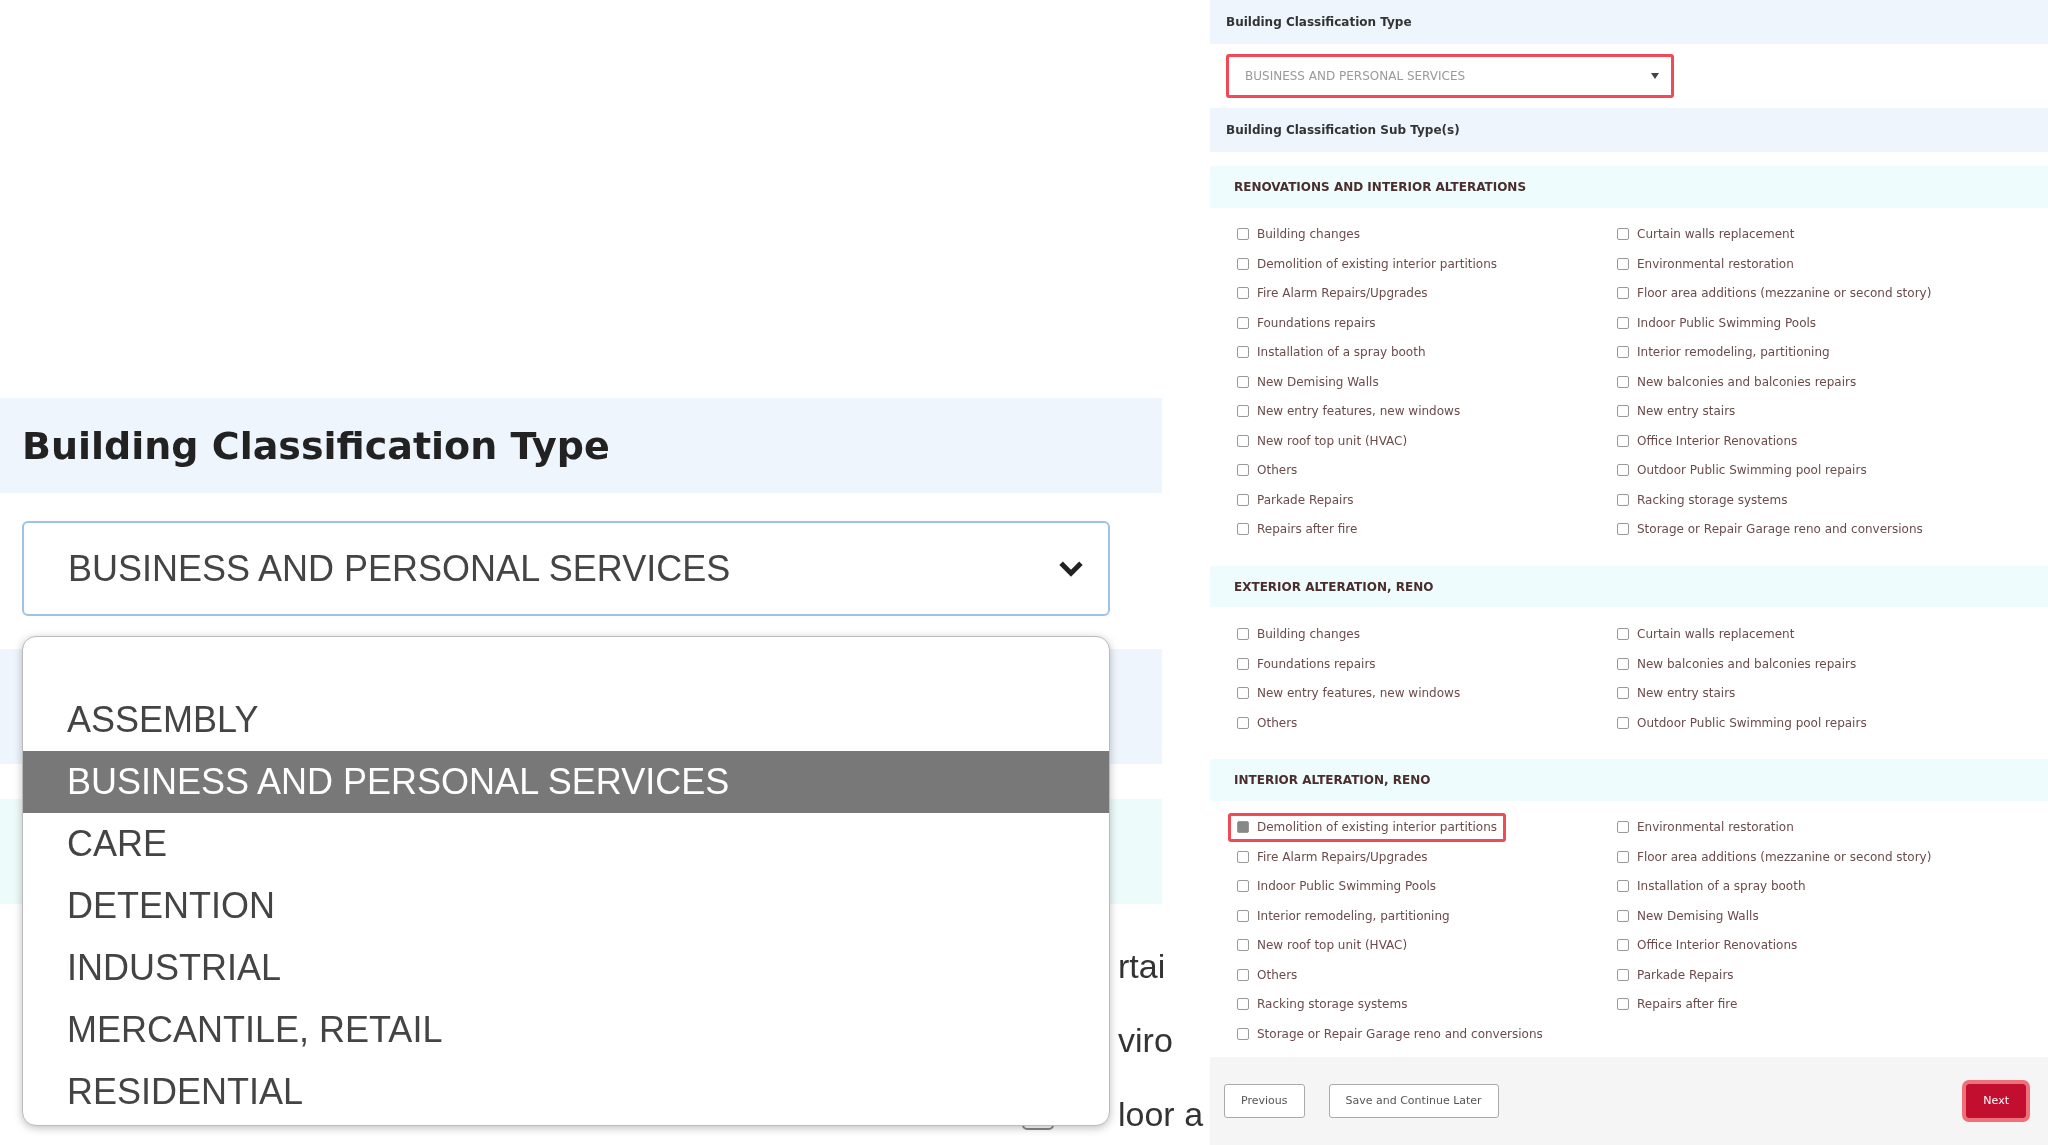 The width and height of the screenshot is (2048, 1145). I want to click on dropdown-option: DETENTION, so click(566, 906).